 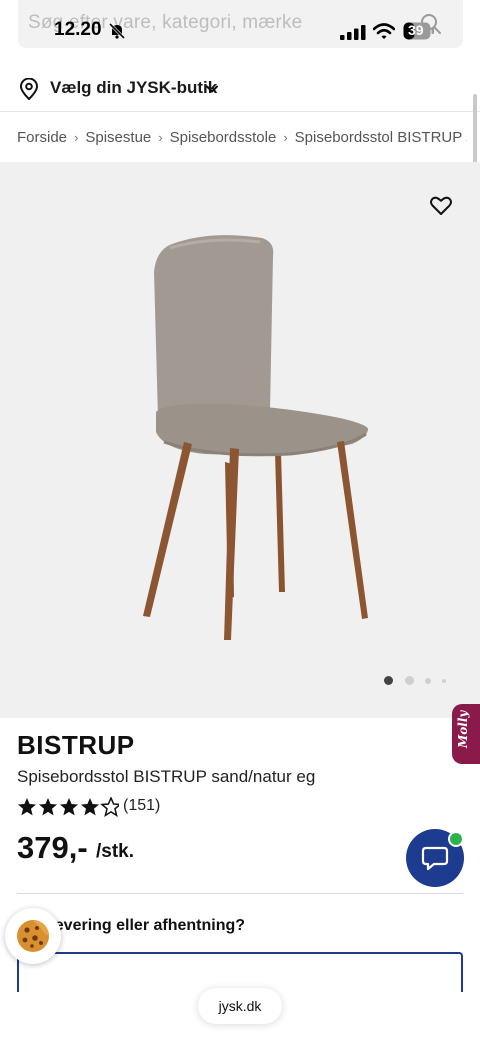 What do you see at coordinates (240, 1006) in the screenshot?
I see `browser-url-pill: jysk.dk` at bounding box center [240, 1006].